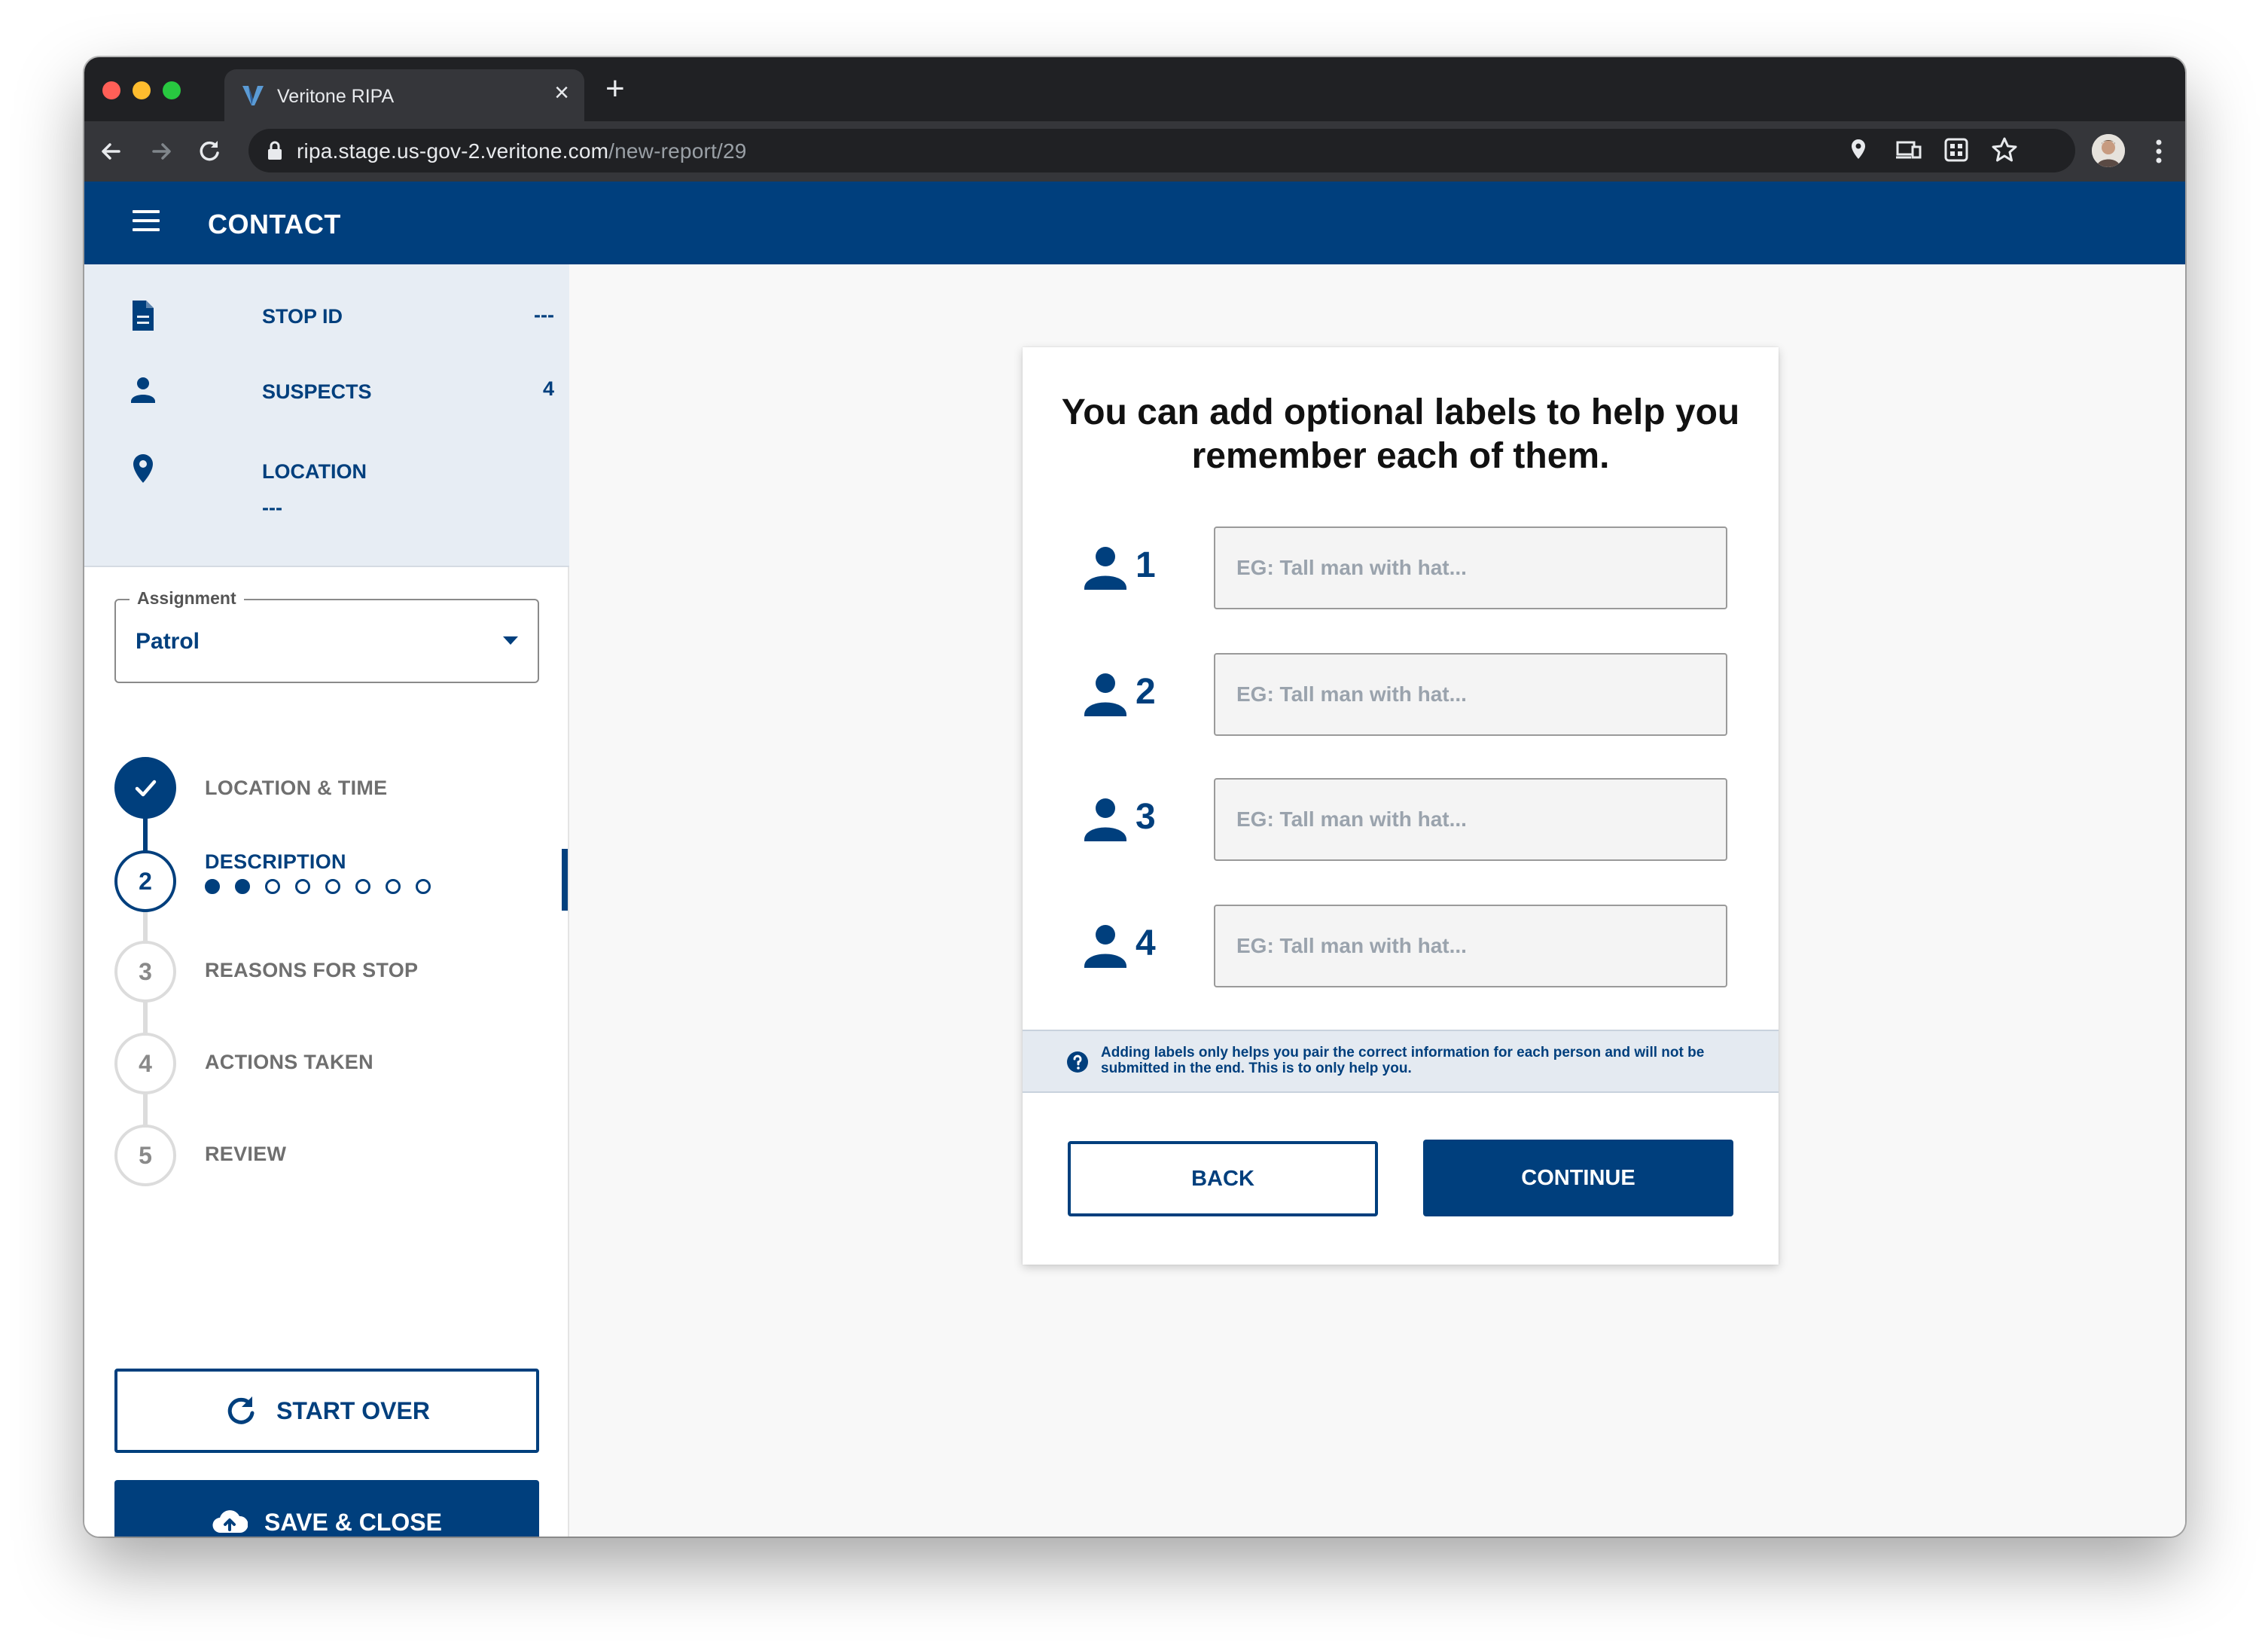 This screenshot has width=2268, height=1648. Describe the element at coordinates (1470, 567) in the screenshot. I see `person-1-label-input` at that location.